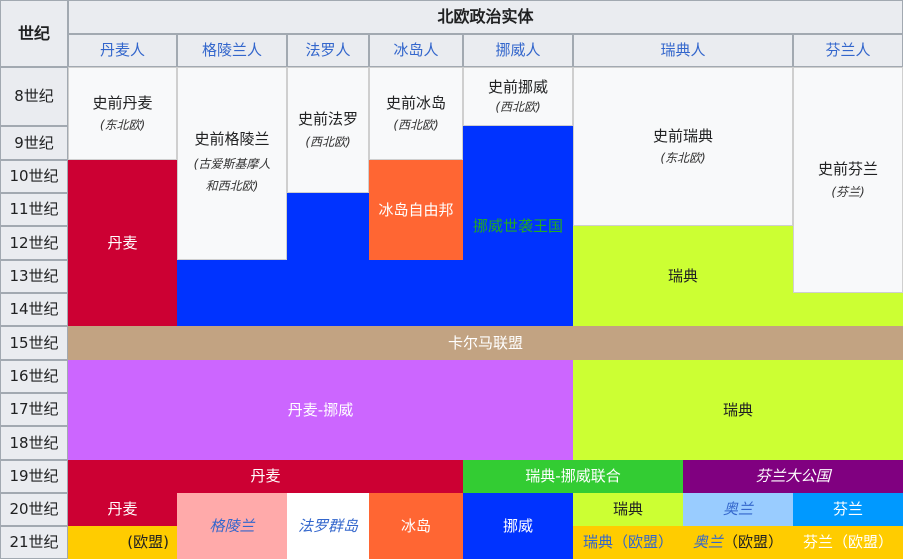 This screenshot has height=559, width=903. What do you see at coordinates (34, 409) in the screenshot?
I see `century-label: 17世纪` at bounding box center [34, 409].